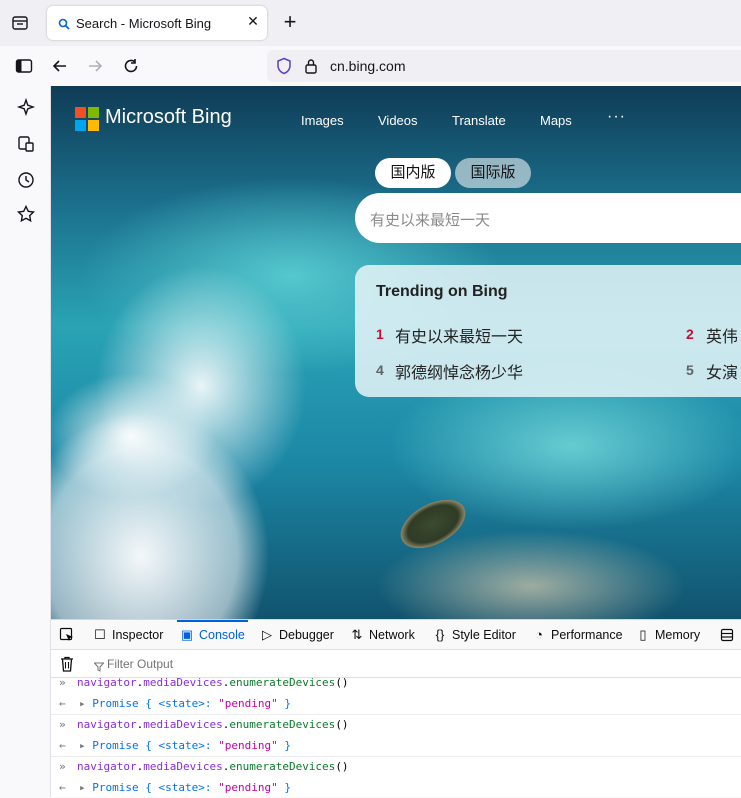 The height and width of the screenshot is (798, 741). What do you see at coordinates (95, 66) in the screenshot?
I see `forward-icon` at bounding box center [95, 66].